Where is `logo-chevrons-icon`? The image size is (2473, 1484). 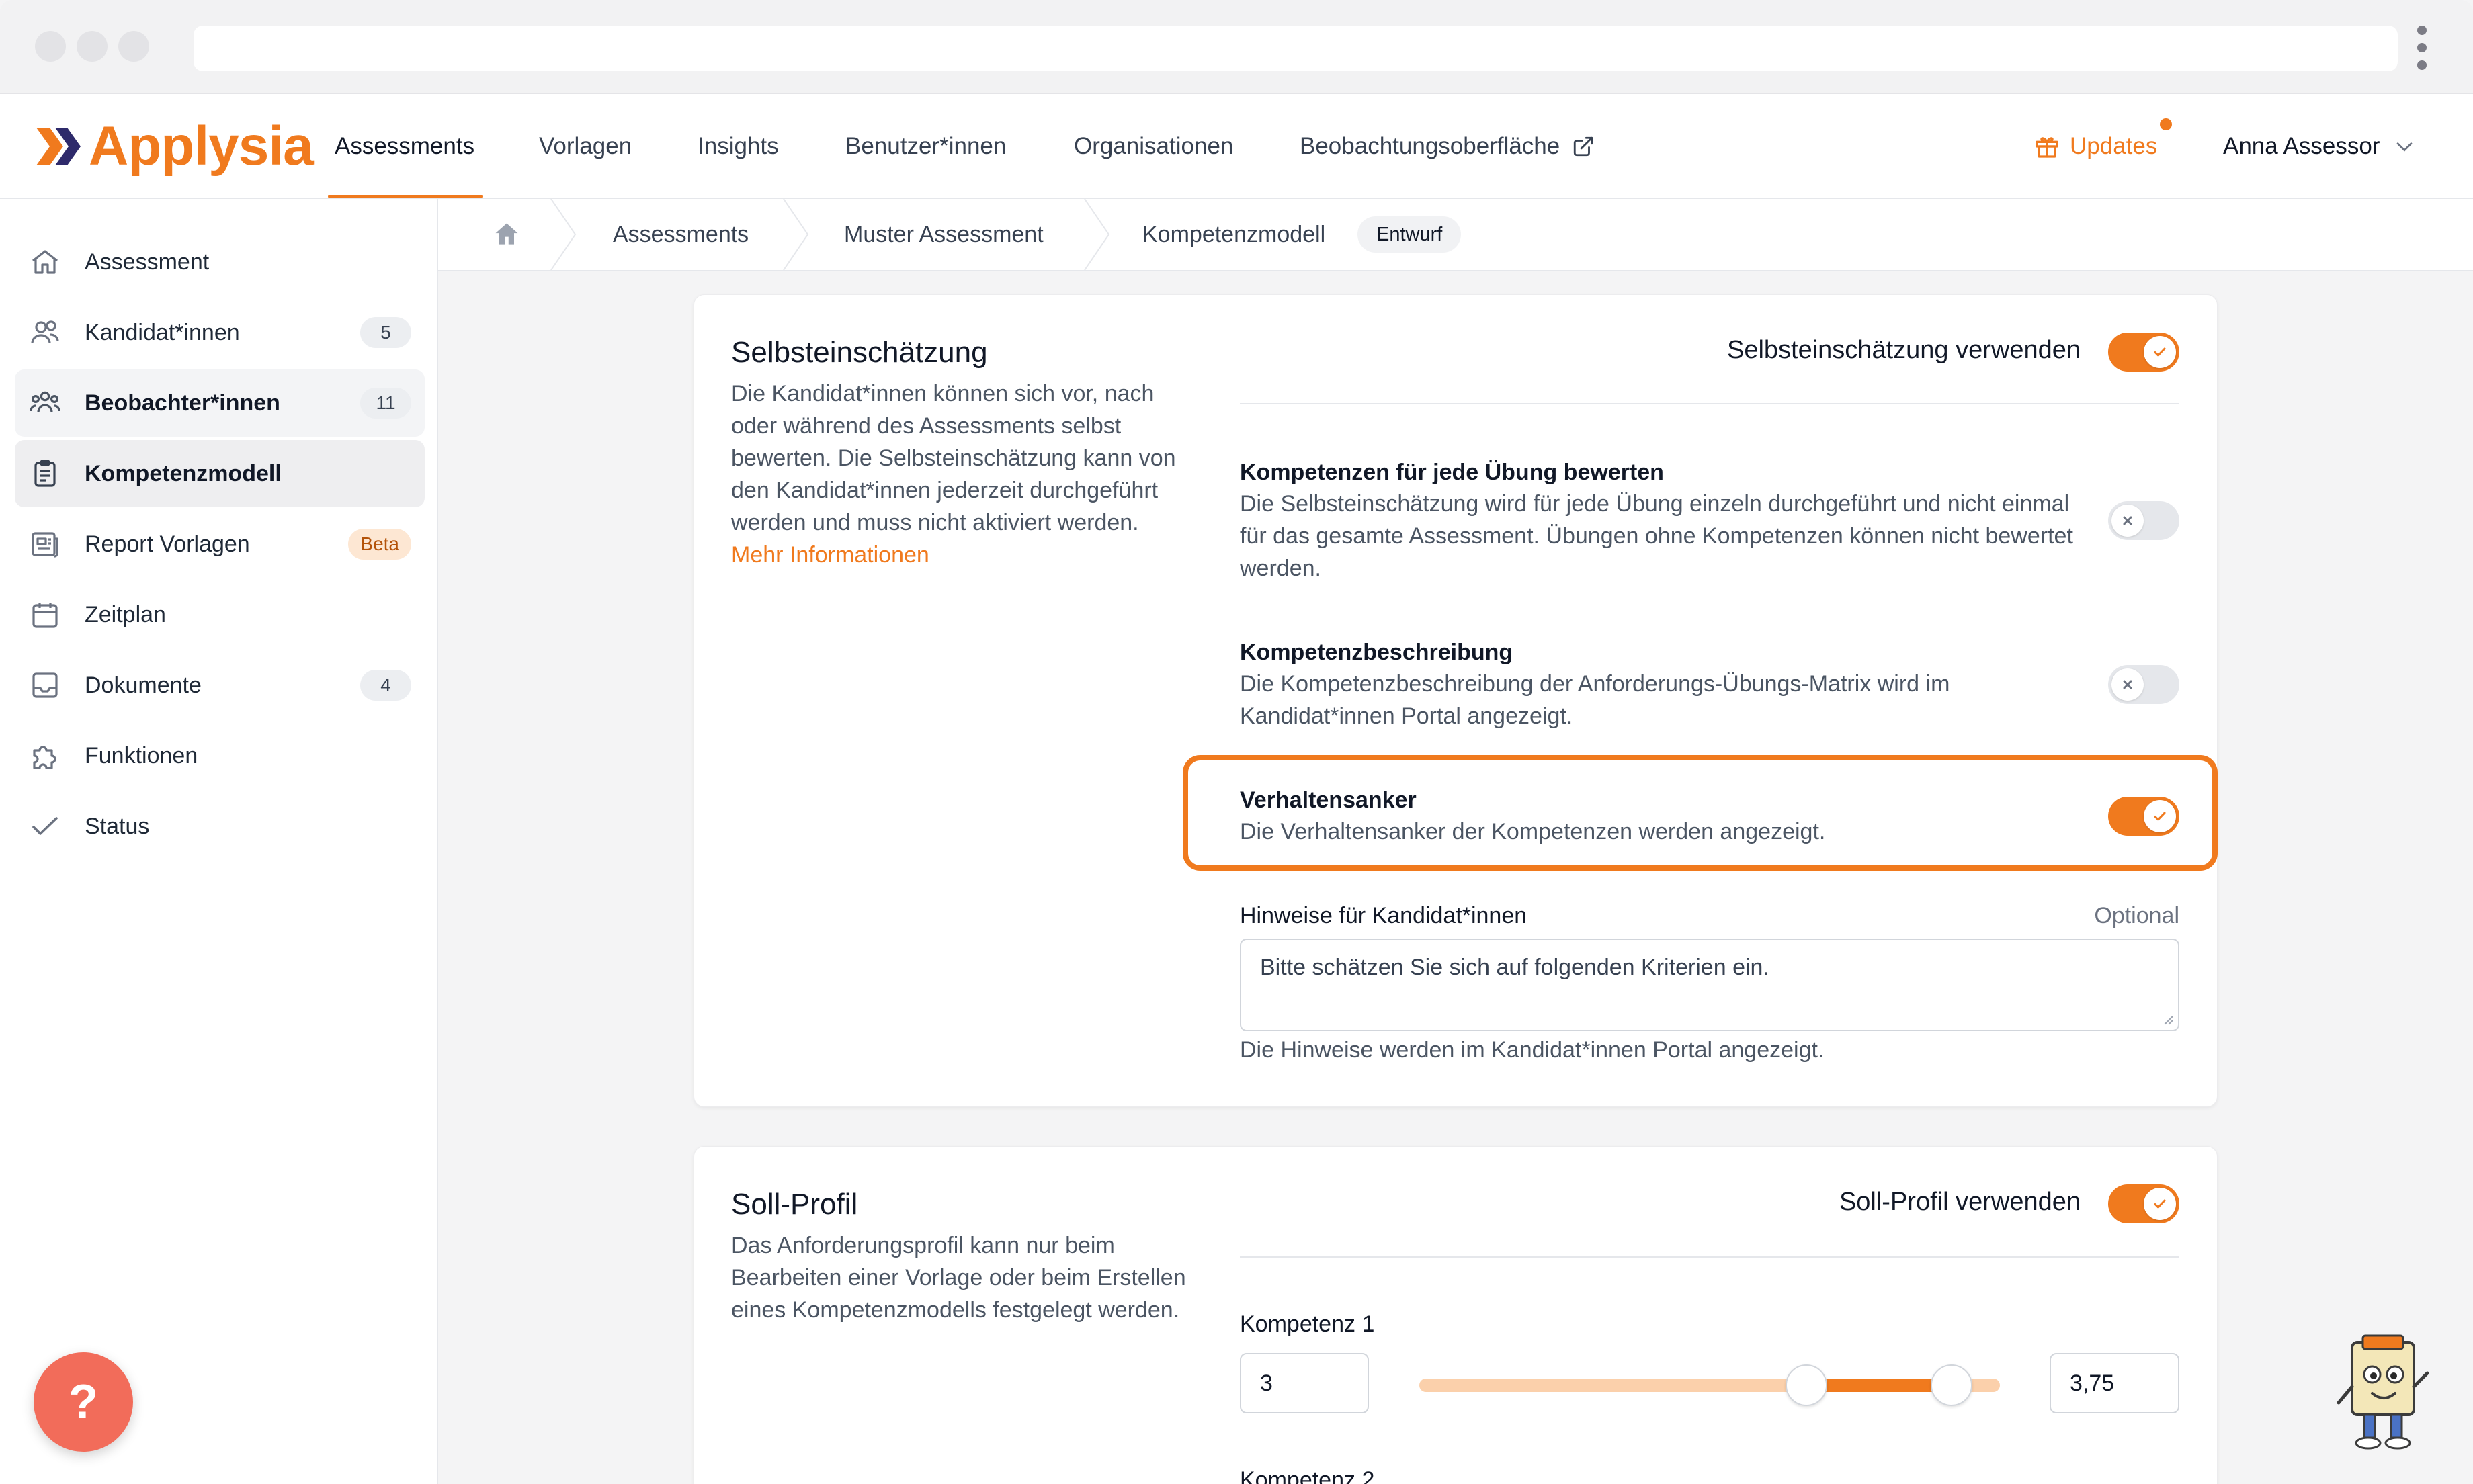 logo-chevrons-icon is located at coordinates (58, 146).